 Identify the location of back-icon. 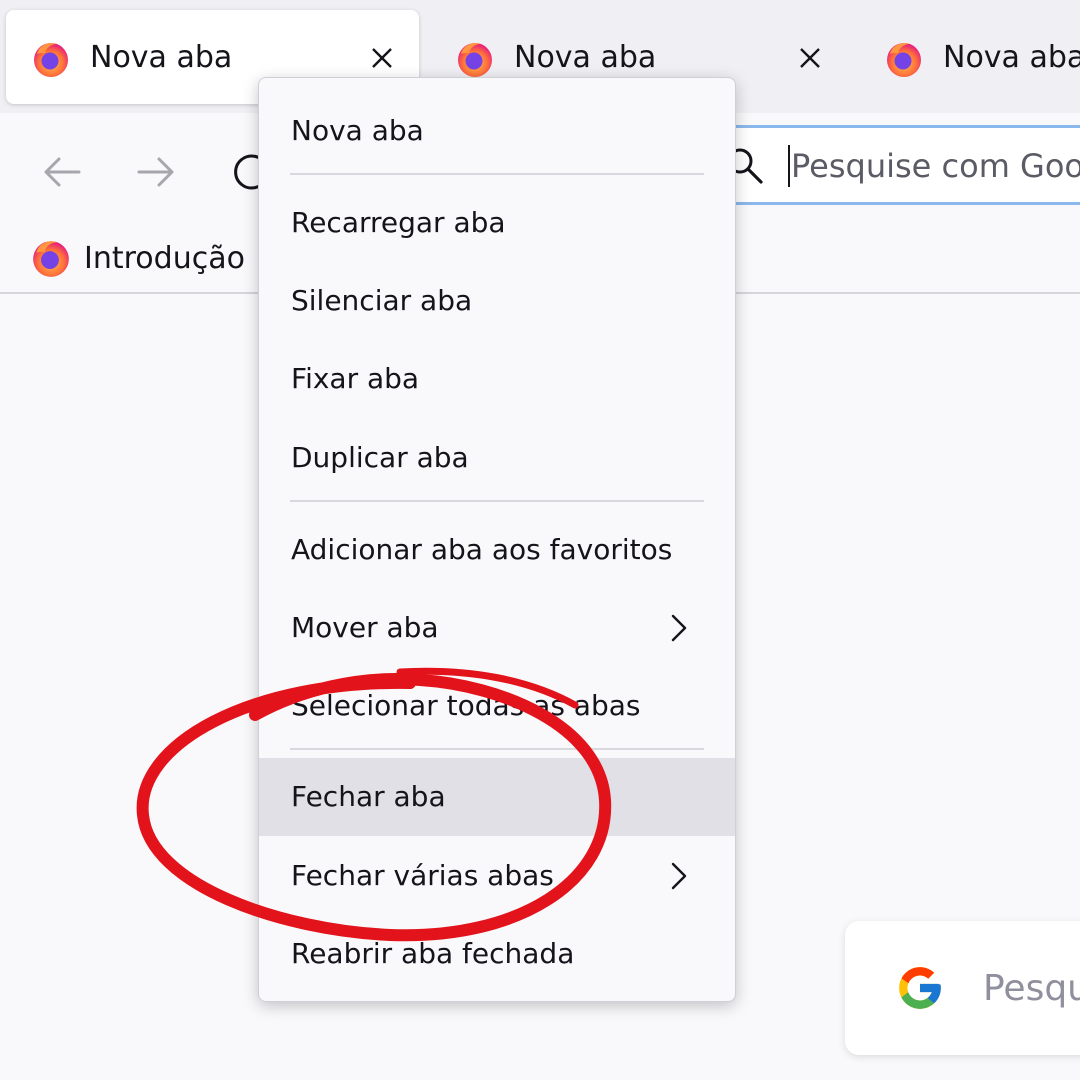
(62, 172).